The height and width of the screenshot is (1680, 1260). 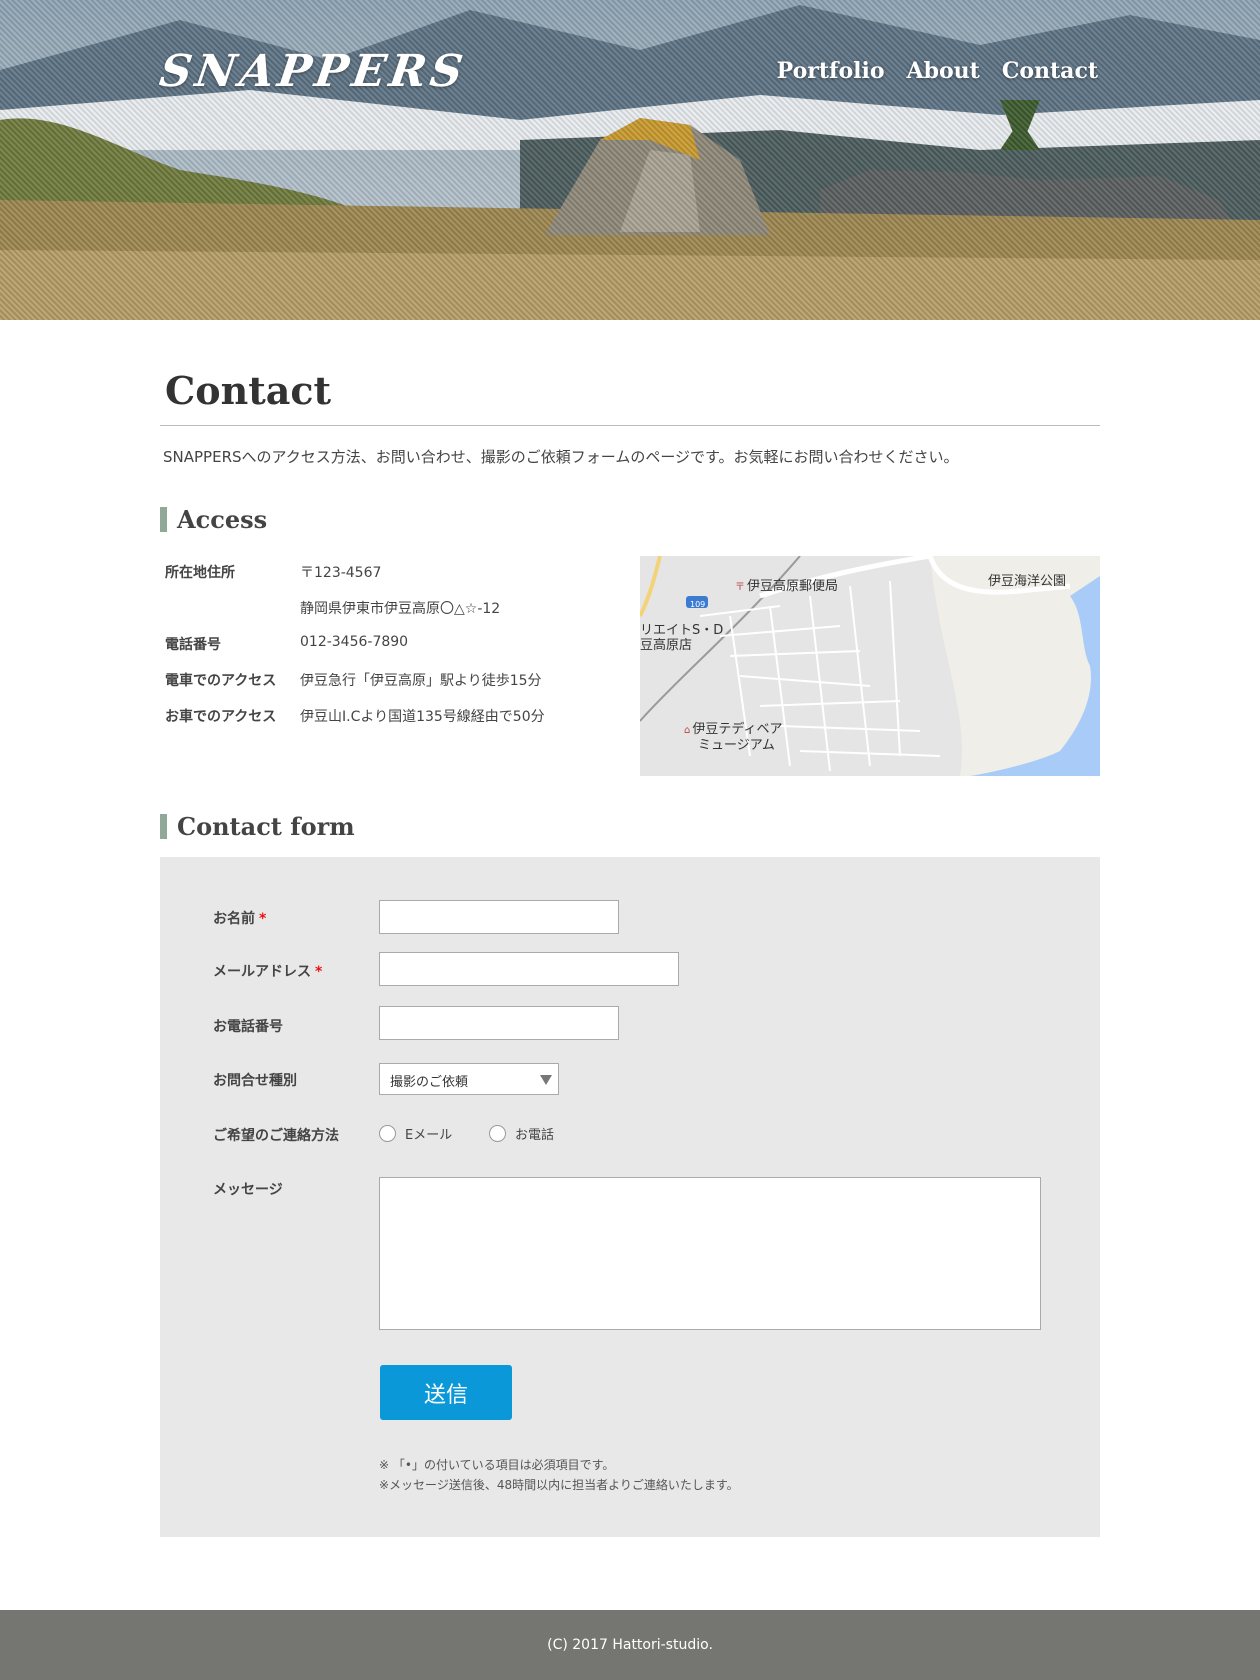 I want to click on nav-about: About, so click(x=943, y=71).